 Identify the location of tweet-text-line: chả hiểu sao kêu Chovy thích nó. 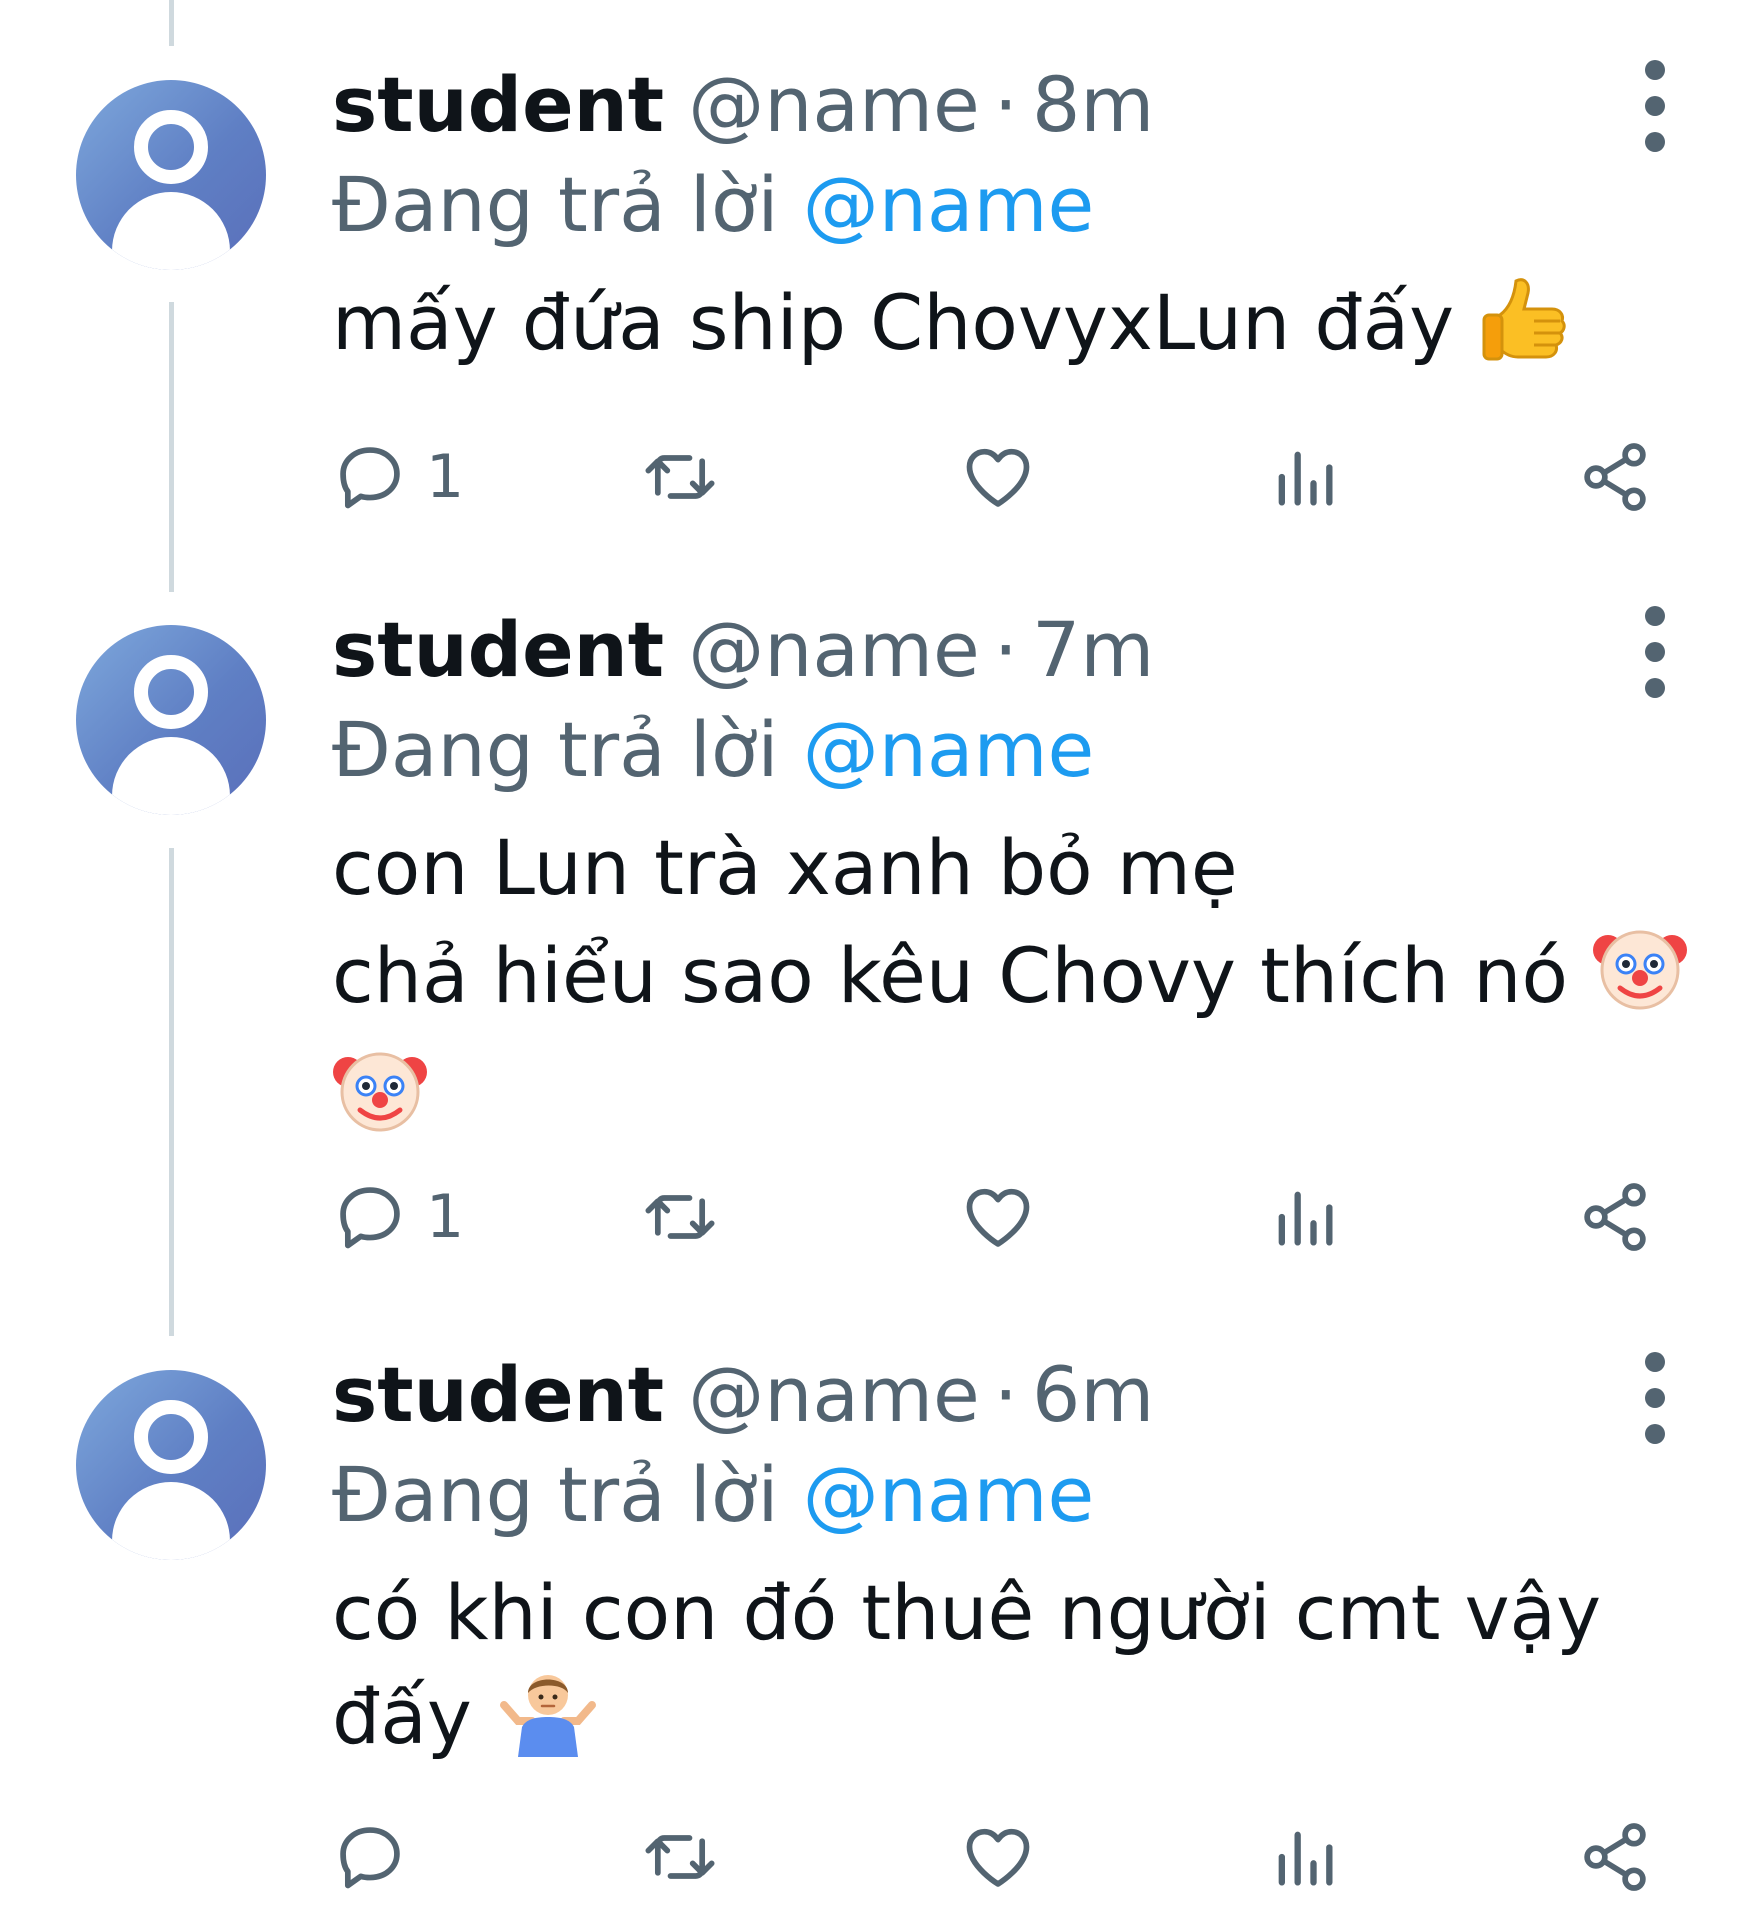
(950, 975).